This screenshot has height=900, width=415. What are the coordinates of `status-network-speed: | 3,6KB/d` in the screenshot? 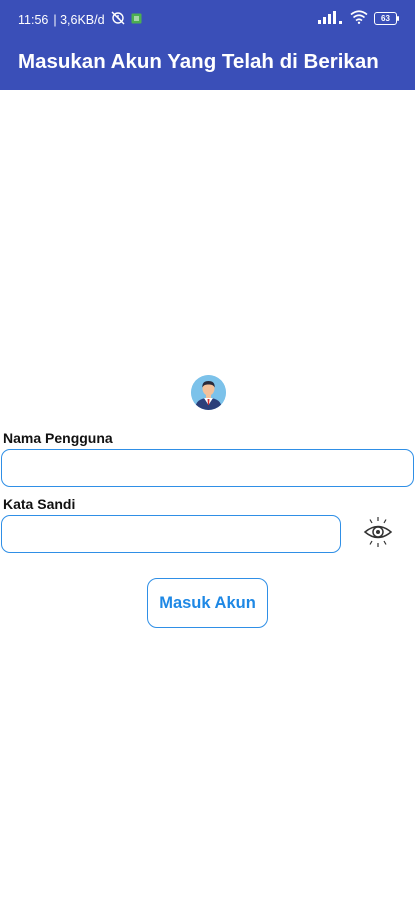 It's located at (79, 19).